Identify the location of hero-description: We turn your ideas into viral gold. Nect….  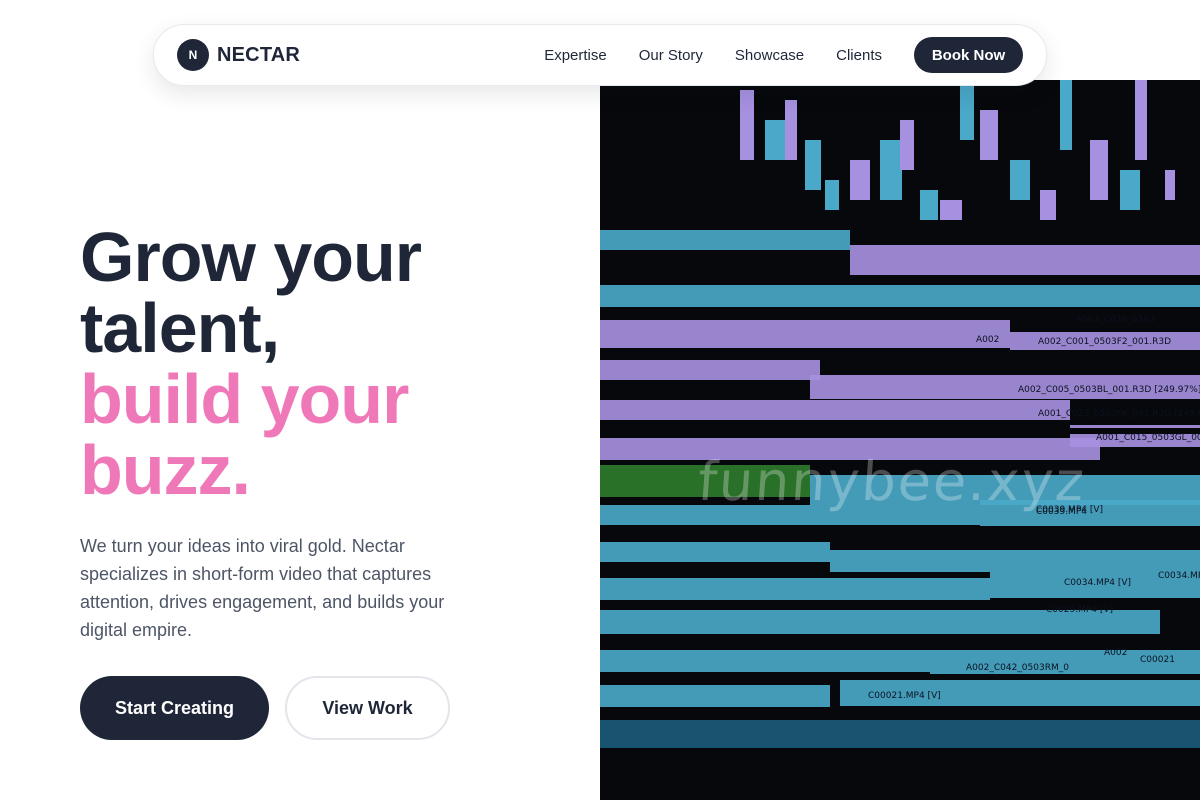
(262, 588).